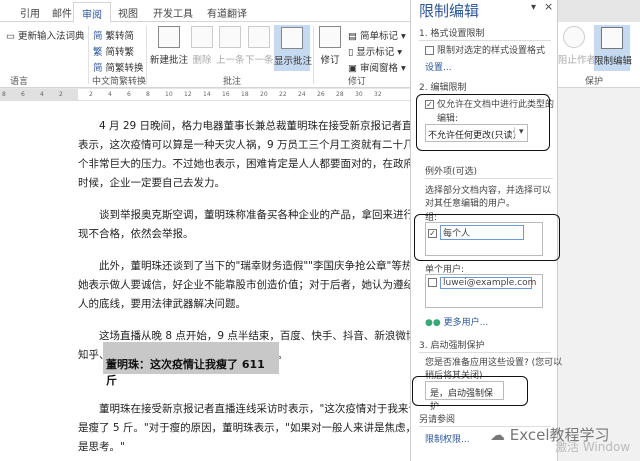  What do you see at coordinates (247, 336) in the screenshot?
I see `paragraph-line: 这场直播从晚 8 点开始，9 点半结束，百度、快手、抖音、新浪微博` at bounding box center [247, 336].